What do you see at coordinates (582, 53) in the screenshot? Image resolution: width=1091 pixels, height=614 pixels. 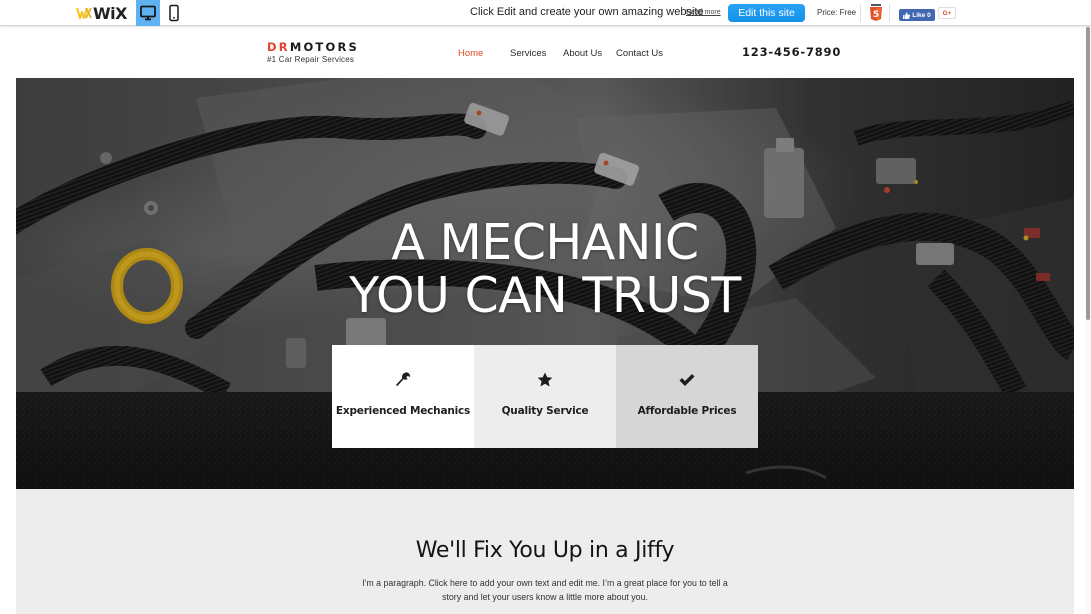 I see `nav-item-about-us: About Us` at bounding box center [582, 53].